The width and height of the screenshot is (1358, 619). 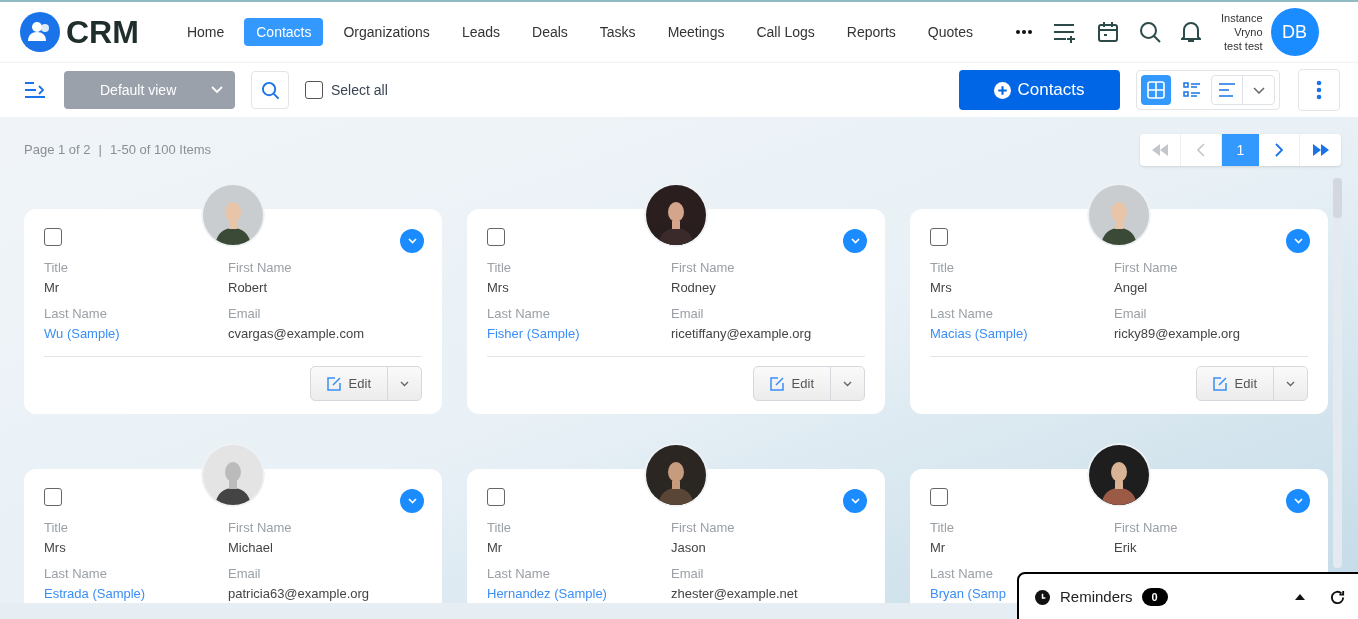 What do you see at coordinates (40, 32) in the screenshot?
I see `logo-icon` at bounding box center [40, 32].